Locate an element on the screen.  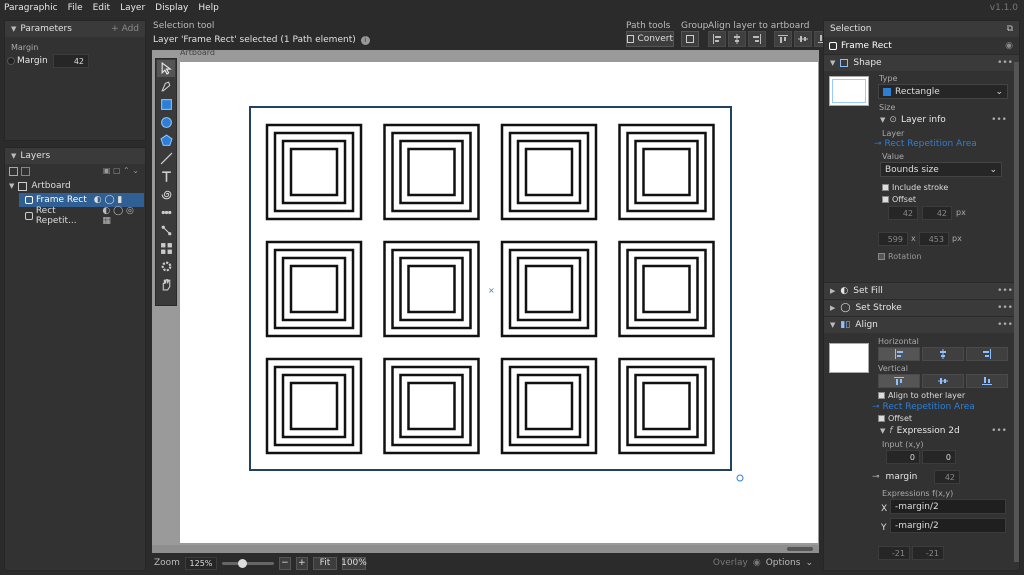
align-middle-v-icon is located at coordinates (803, 39).